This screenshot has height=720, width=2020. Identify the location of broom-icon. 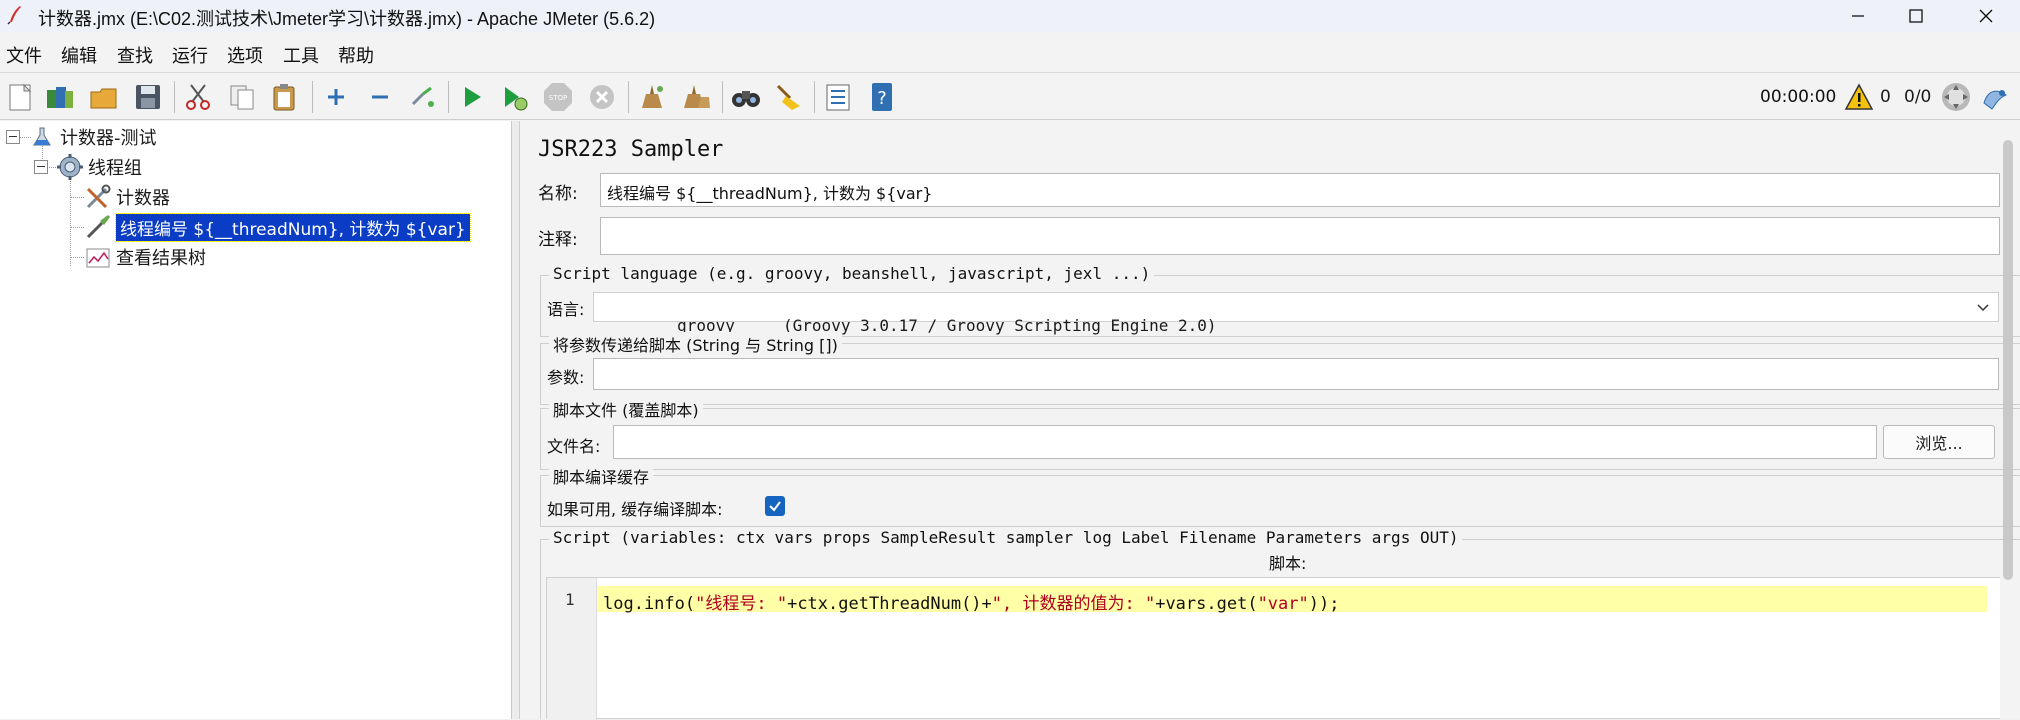
(788, 97).